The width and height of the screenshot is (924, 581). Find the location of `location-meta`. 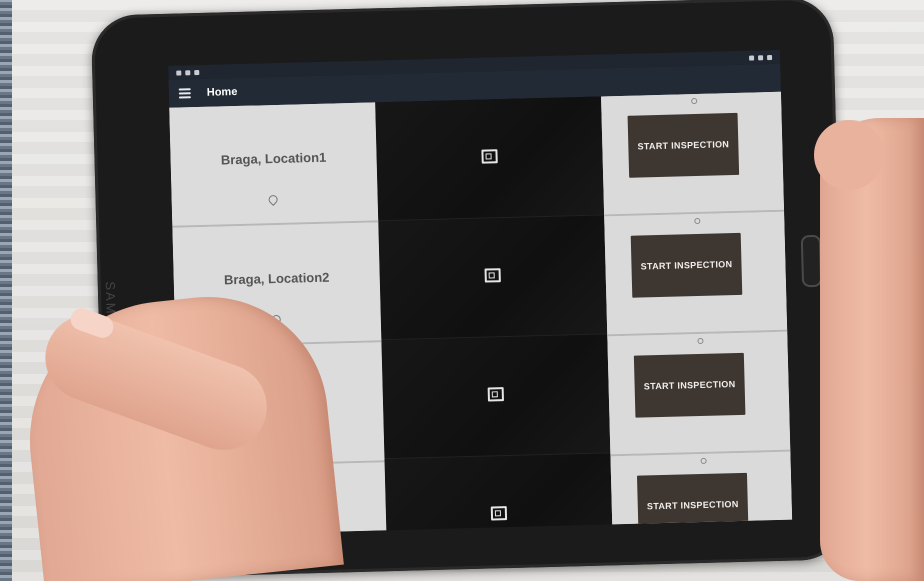

location-meta is located at coordinates (275, 199).